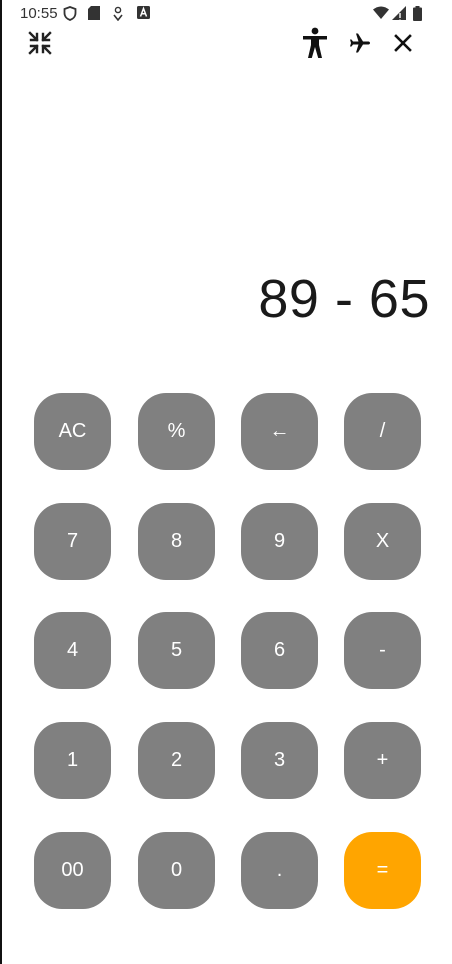 Image resolution: width=452 pixels, height=964 pixels. I want to click on backspace-label: ←, so click(279, 431).